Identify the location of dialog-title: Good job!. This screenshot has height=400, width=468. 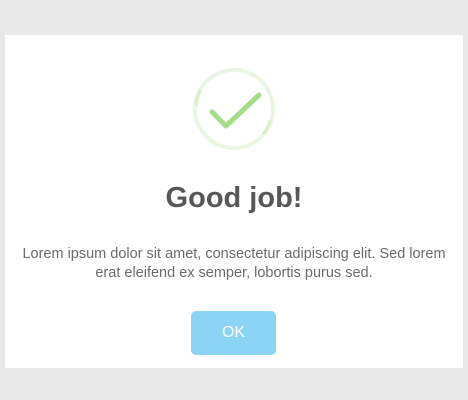
(234, 198).